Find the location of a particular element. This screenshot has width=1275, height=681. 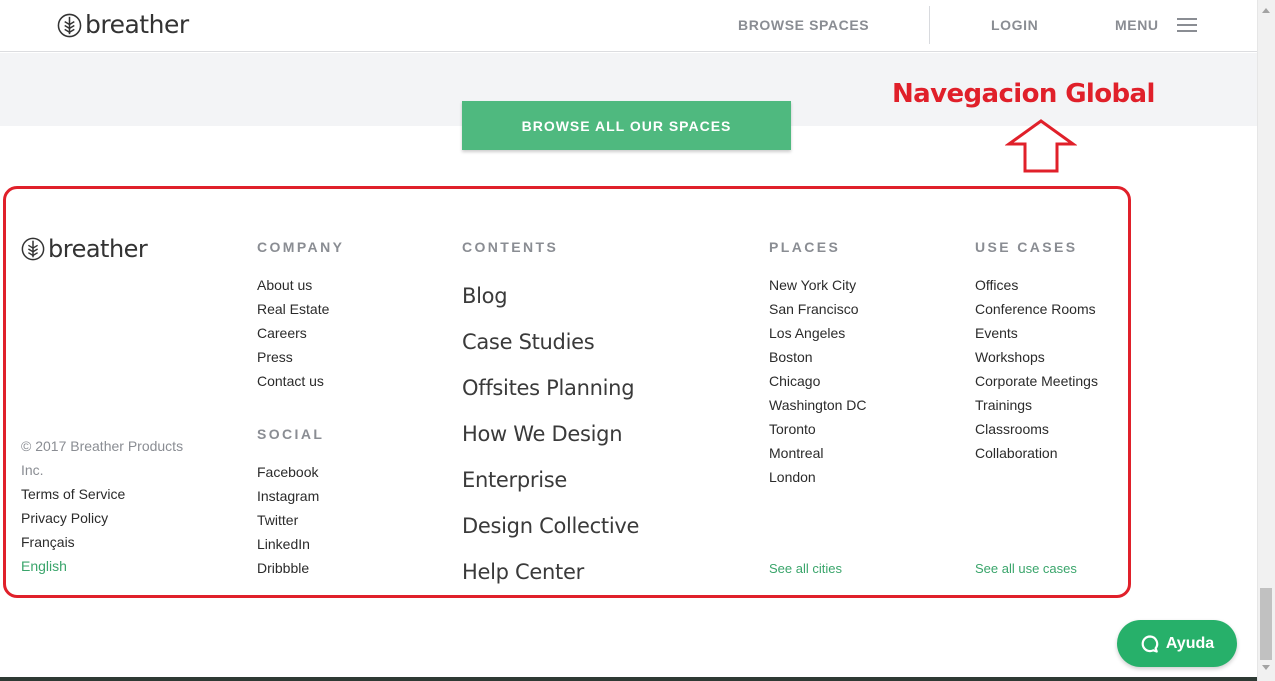

footer-link-help-center: Help Center is located at coordinates (550, 572).